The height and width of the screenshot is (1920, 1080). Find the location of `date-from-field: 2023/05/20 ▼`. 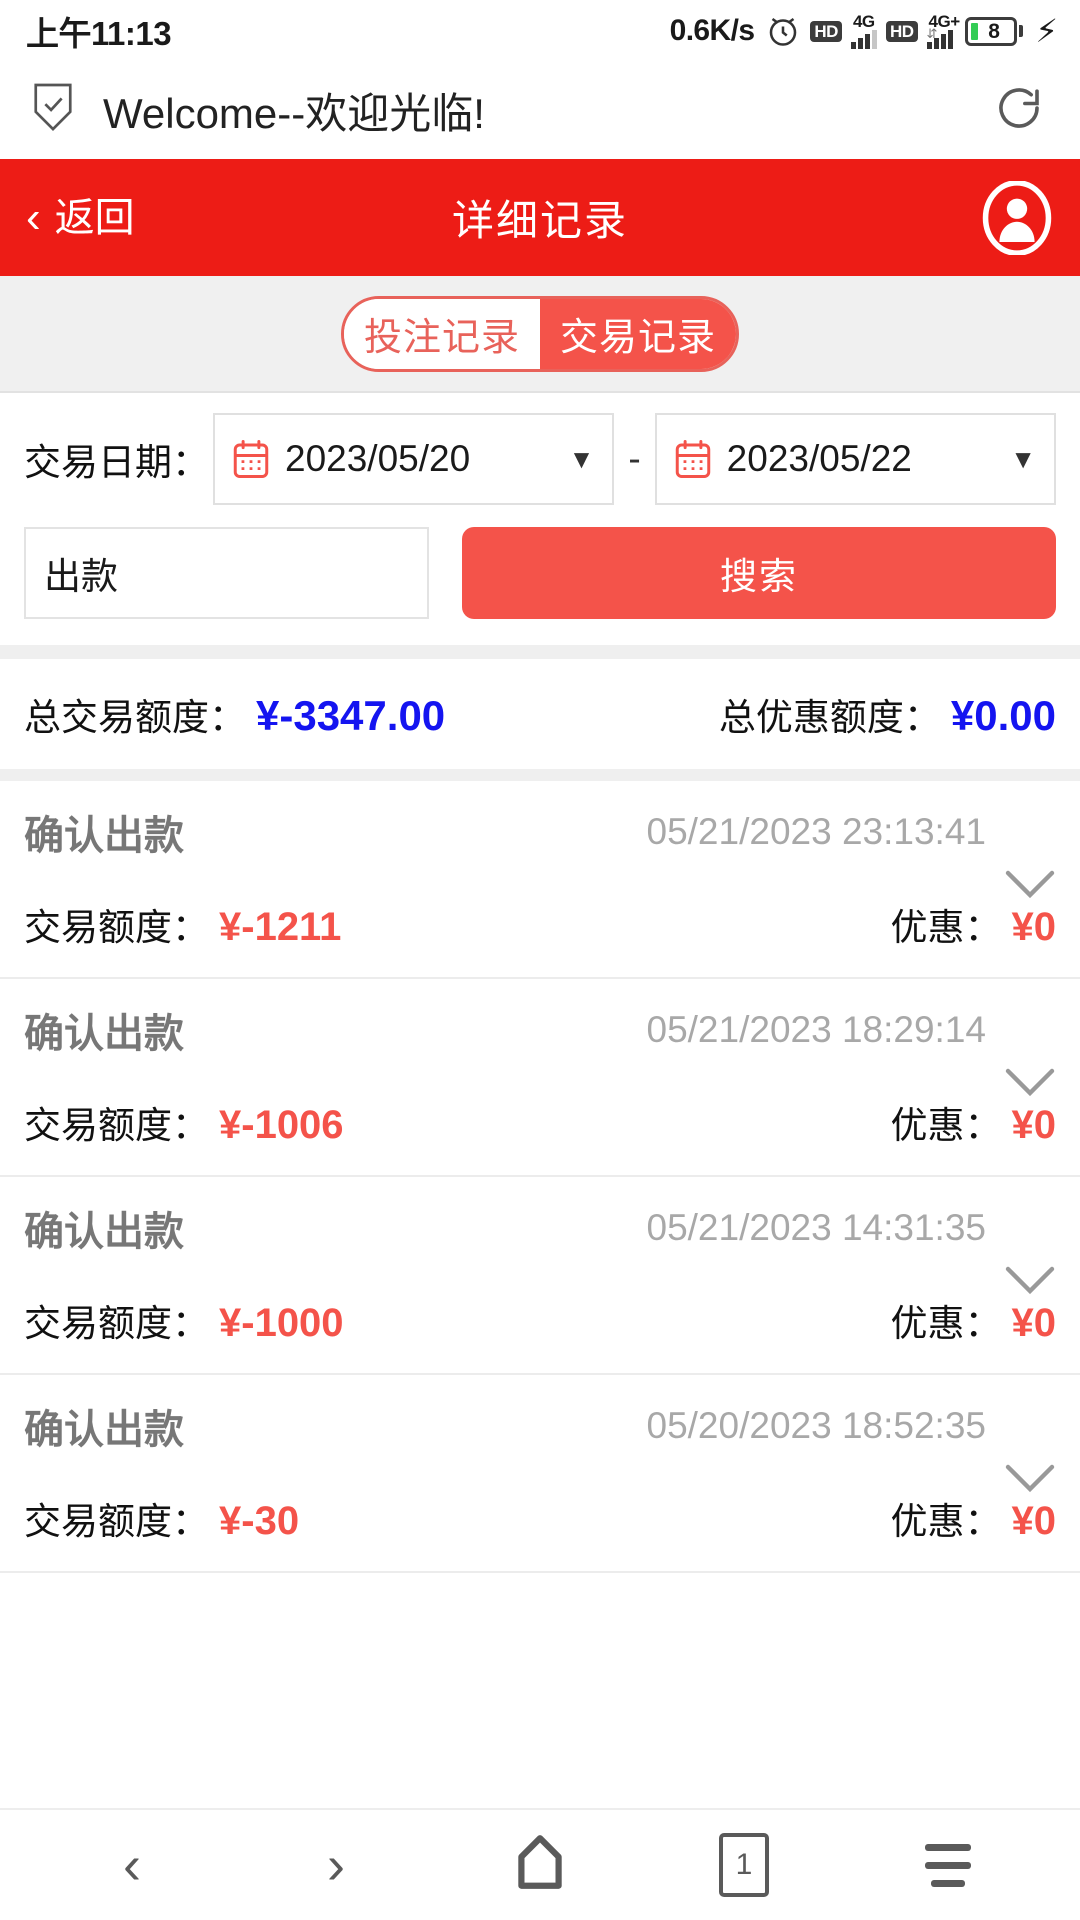

date-from-field: 2023/05/20 ▼ is located at coordinates (414, 459).